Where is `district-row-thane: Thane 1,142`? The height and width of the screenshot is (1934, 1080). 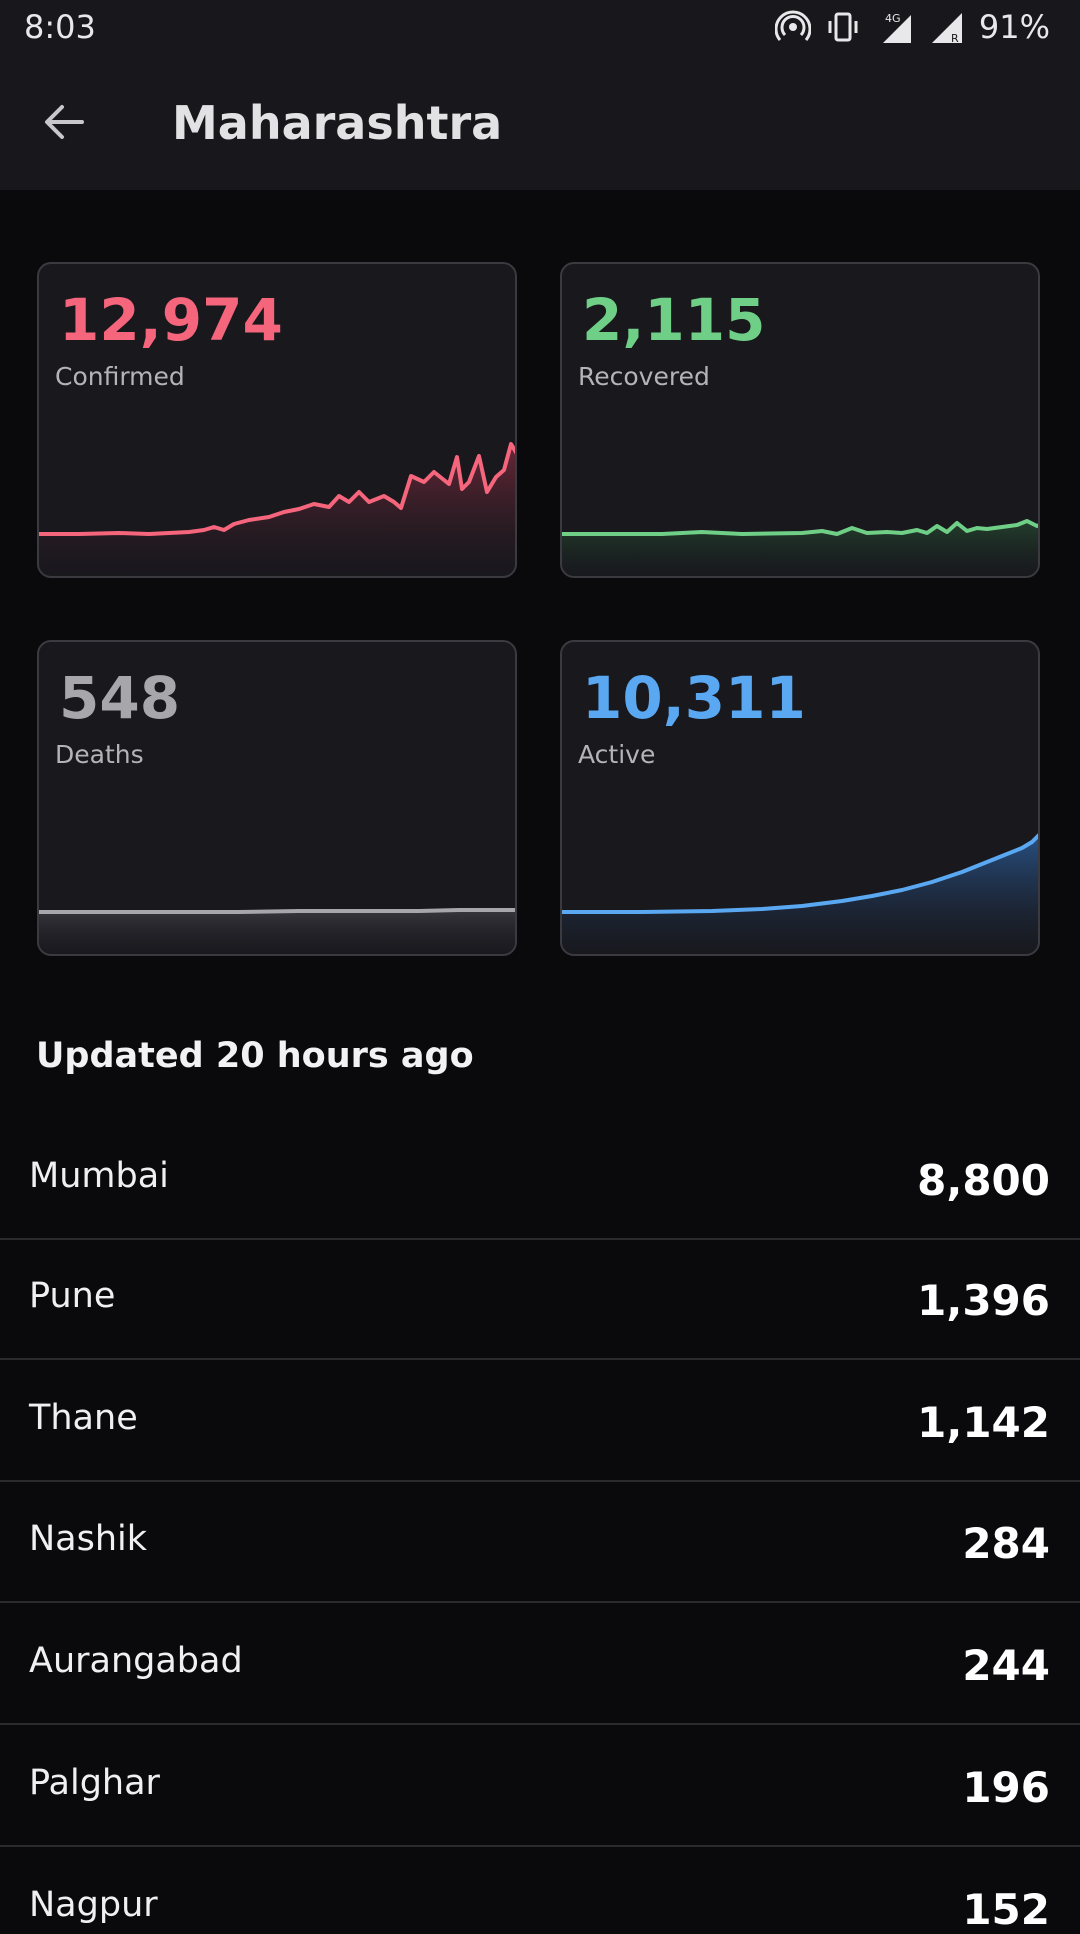 district-row-thane: Thane 1,142 is located at coordinates (540, 1422).